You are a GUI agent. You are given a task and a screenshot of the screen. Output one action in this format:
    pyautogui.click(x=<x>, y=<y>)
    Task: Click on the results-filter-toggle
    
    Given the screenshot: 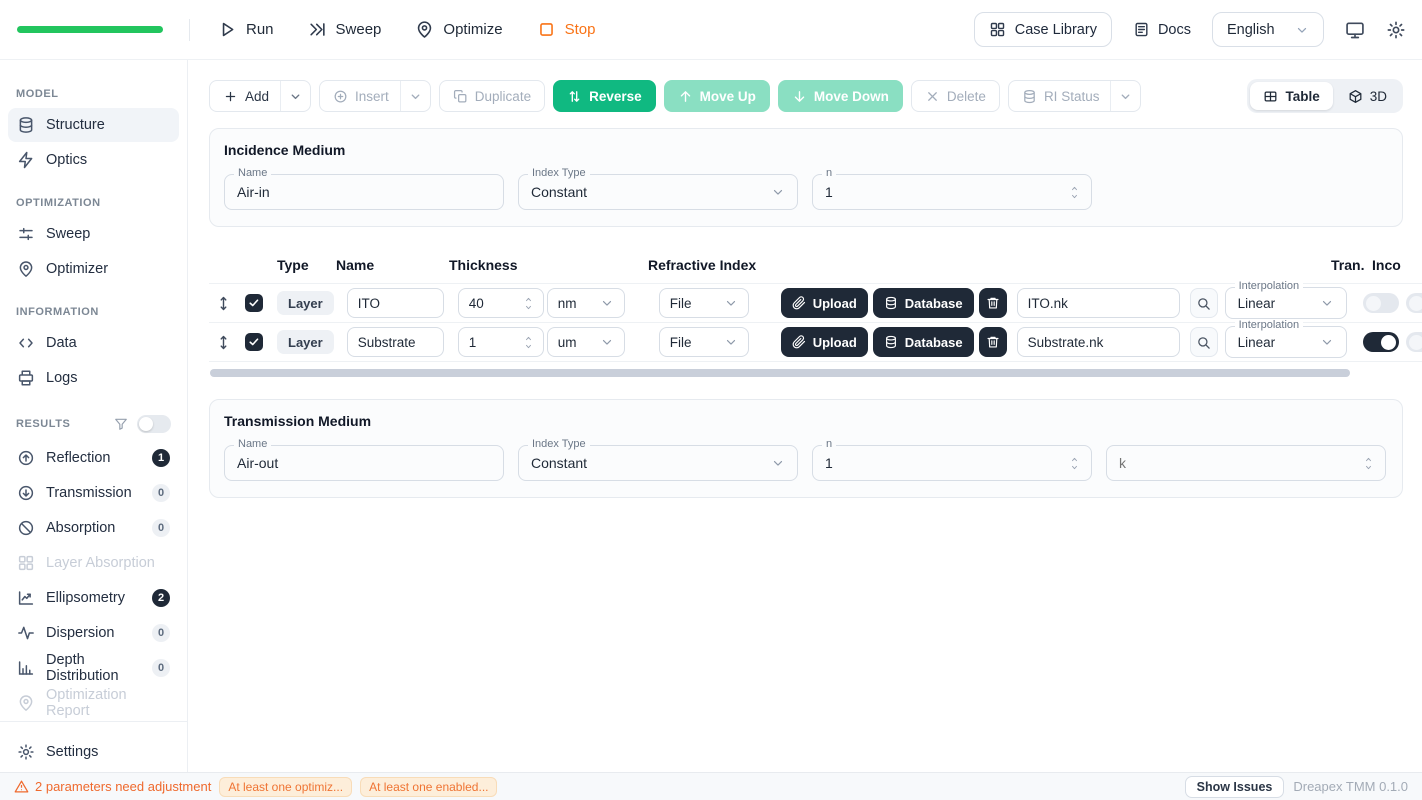 What is the action you would take?
    pyautogui.click(x=154, y=424)
    